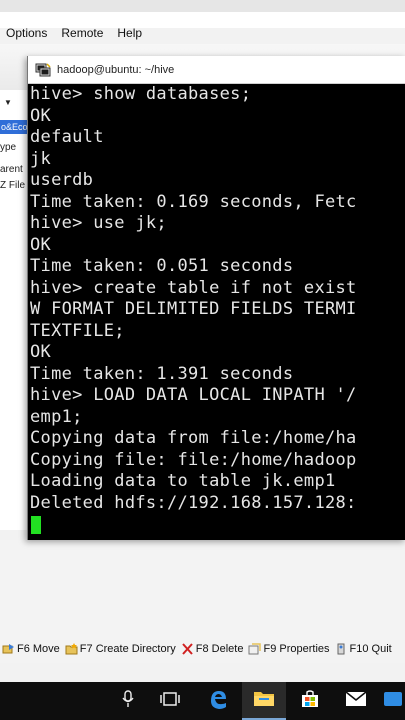 Image resolution: width=405 pixels, height=720 pixels. Describe the element at coordinates (36, 525) in the screenshot. I see `terminal-cursor` at that location.